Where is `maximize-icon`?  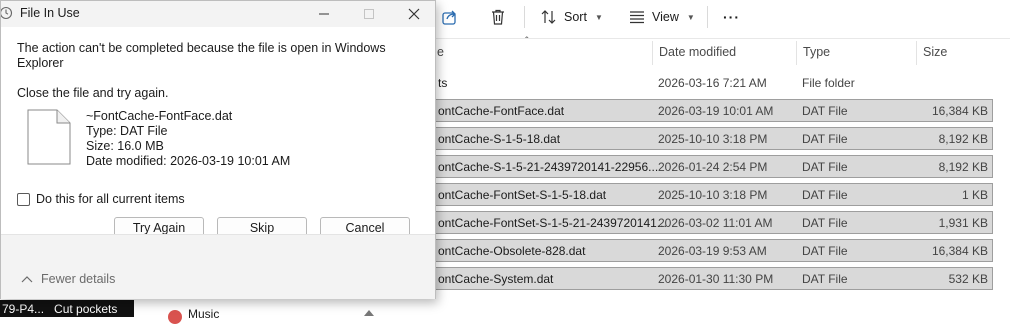
maximize-icon is located at coordinates (369, 14).